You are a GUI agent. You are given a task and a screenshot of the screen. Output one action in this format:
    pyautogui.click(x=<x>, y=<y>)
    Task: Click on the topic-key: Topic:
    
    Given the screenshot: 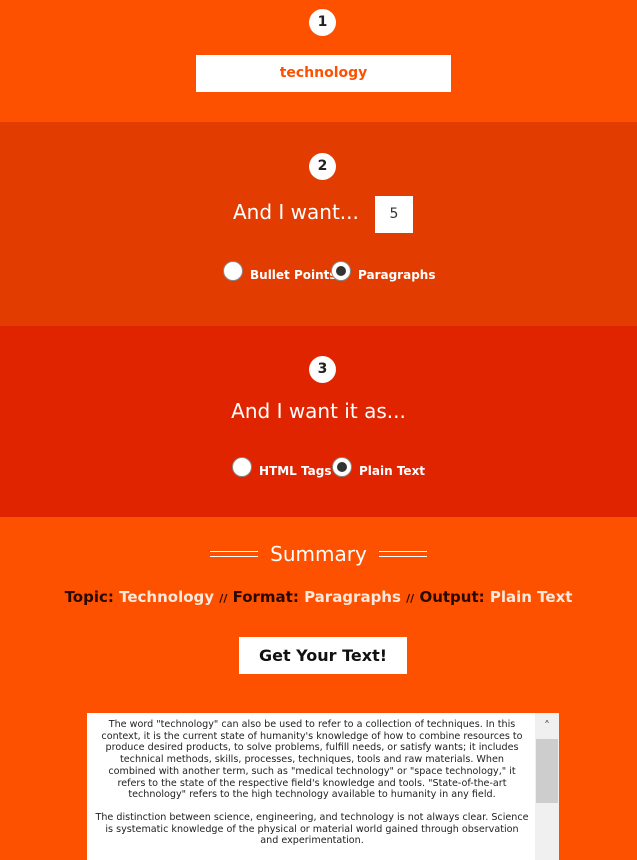 What is the action you would take?
    pyautogui.click(x=89, y=597)
    